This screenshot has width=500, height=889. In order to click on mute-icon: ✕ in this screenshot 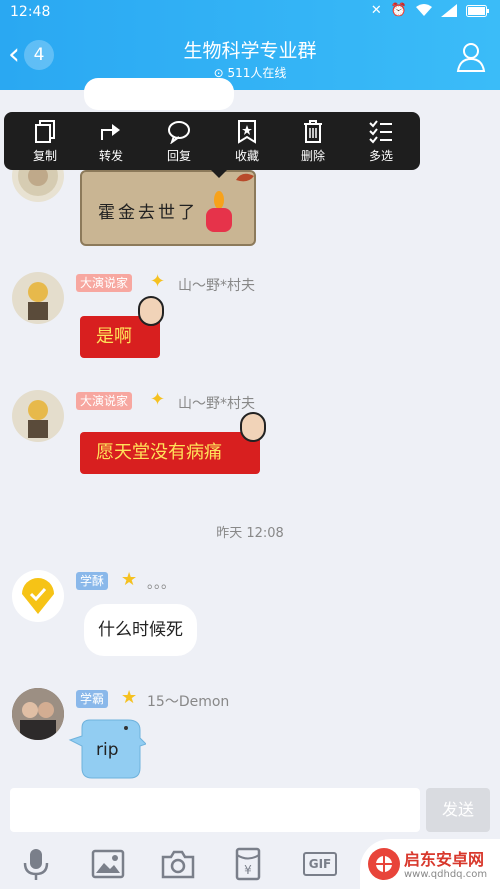, I will do `click(376, 10)`.